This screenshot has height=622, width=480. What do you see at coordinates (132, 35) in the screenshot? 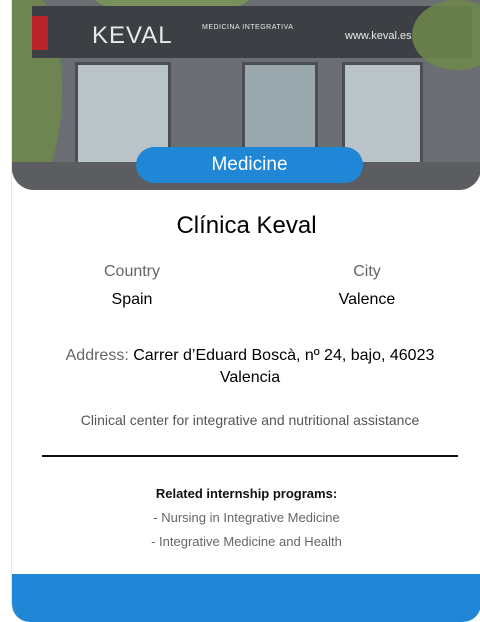
I see `sign-brand-text: KEVAL` at bounding box center [132, 35].